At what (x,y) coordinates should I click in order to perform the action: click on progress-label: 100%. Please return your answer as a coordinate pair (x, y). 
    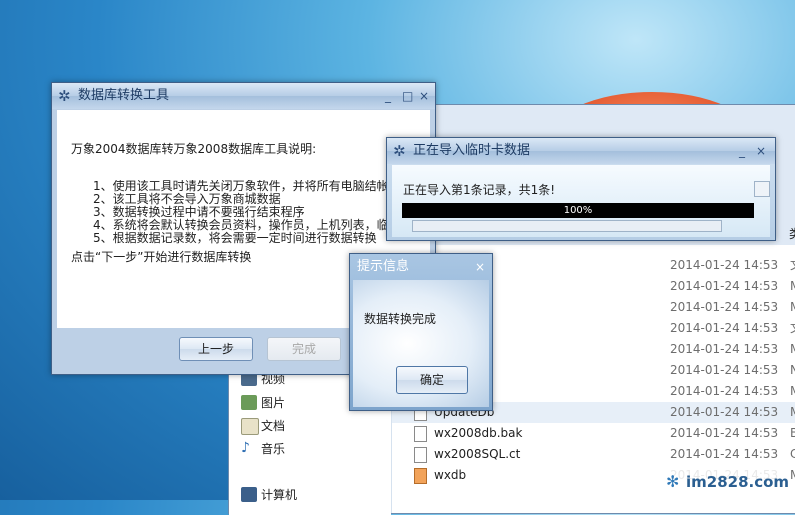
    Looking at the image, I should click on (578, 210).